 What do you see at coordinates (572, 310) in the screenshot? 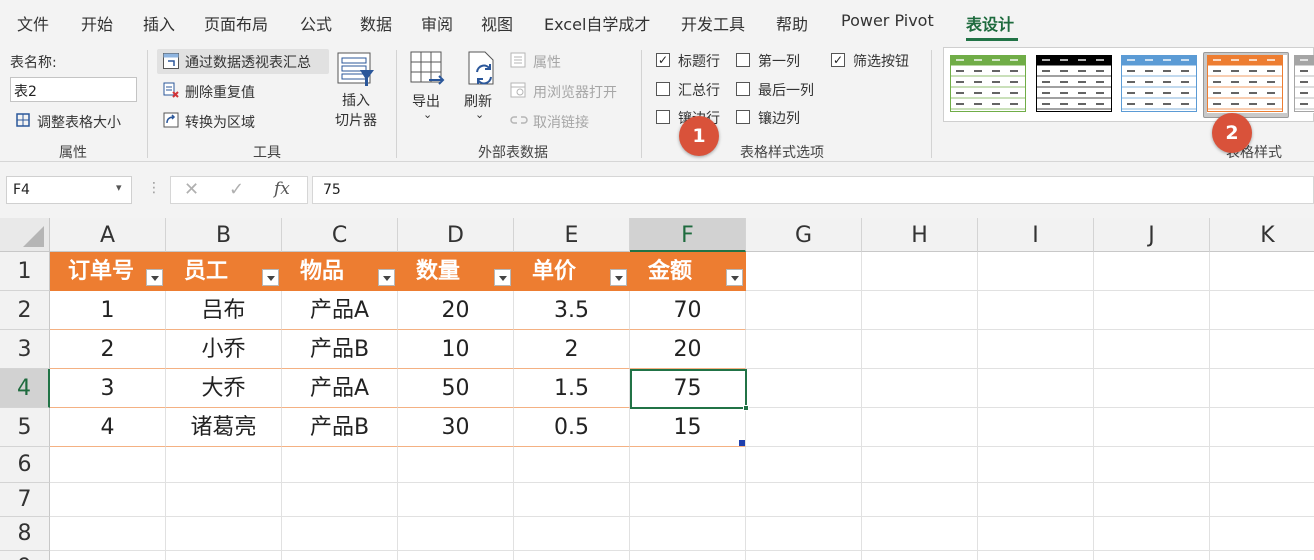
I see `table-data-cell: 3.5` at bounding box center [572, 310].